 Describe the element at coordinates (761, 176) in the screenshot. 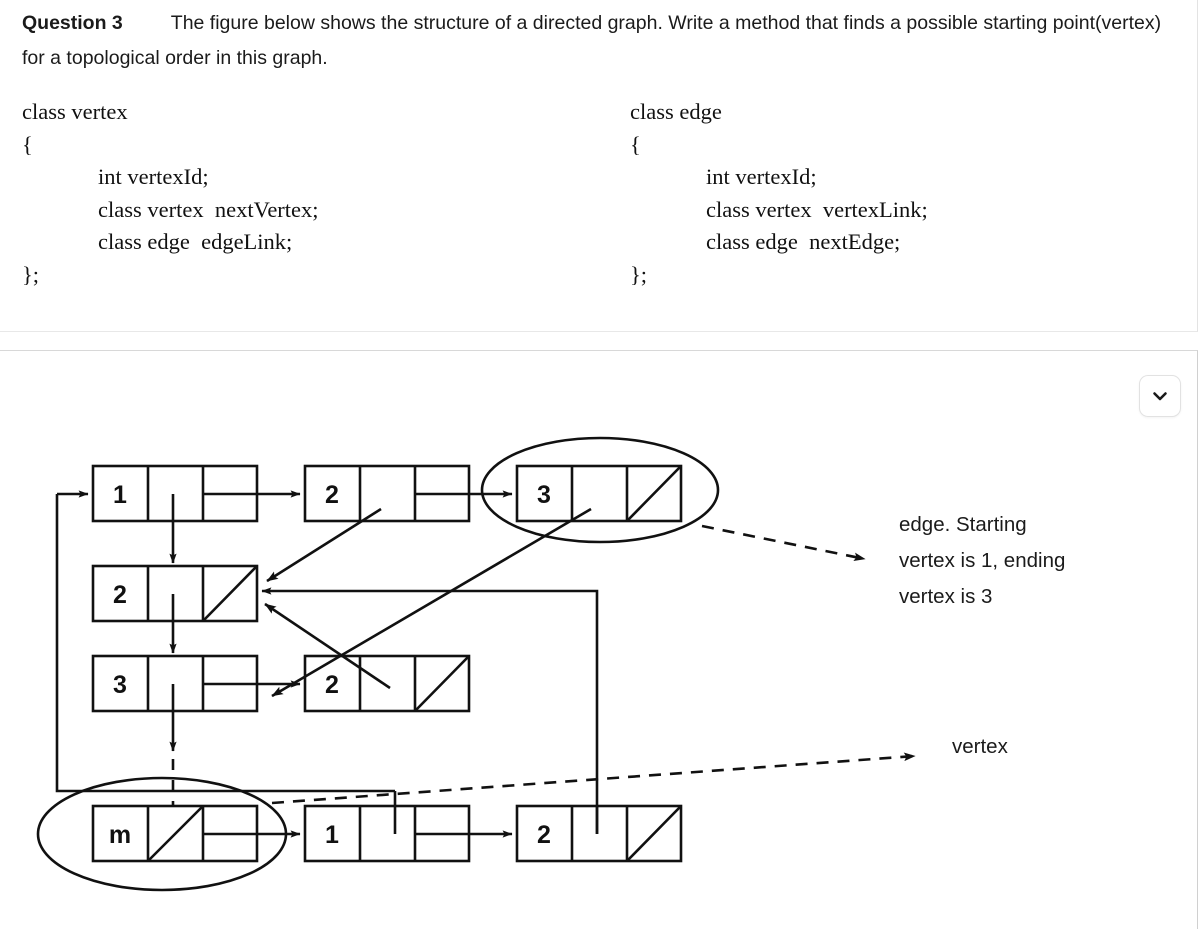

I see `class-edge-member-0: int vertexId;` at that location.